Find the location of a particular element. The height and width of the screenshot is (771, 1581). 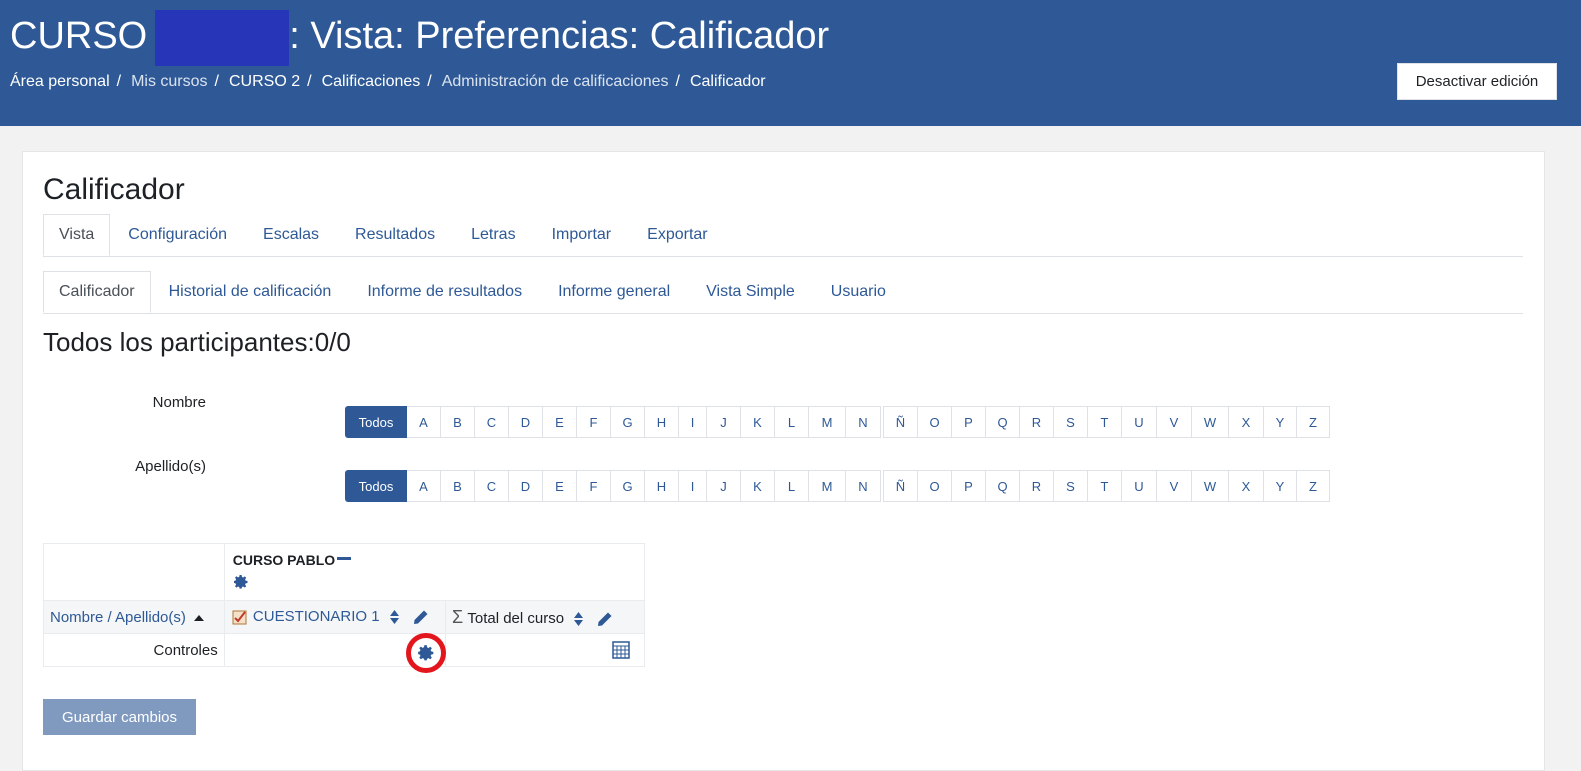

last-name-initial-j: J is located at coordinates (724, 486).